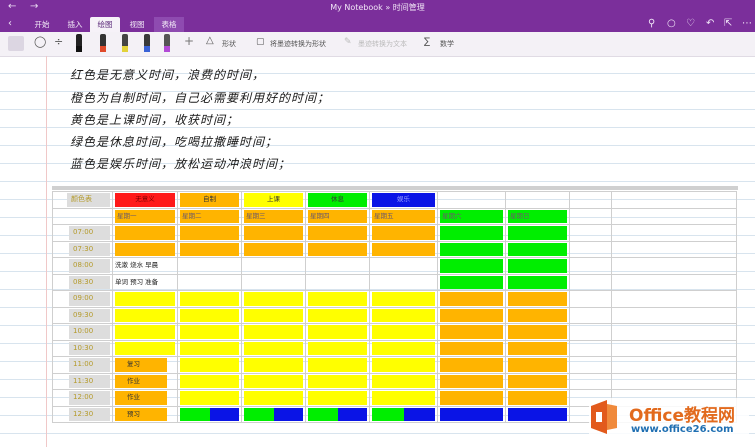 Image resolution: width=755 pixels, height=447 pixels. Describe the element at coordinates (447, 44) in the screenshot. I see `math-button: 数学` at that location.